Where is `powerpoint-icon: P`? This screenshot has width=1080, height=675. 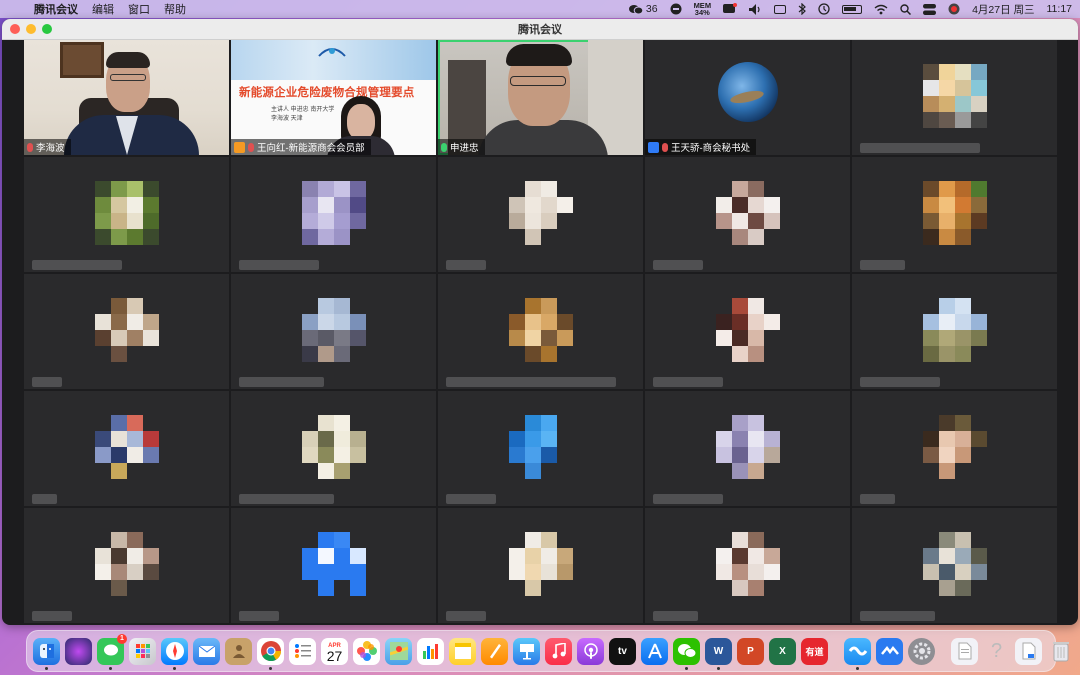 powerpoint-icon: P is located at coordinates (750, 651).